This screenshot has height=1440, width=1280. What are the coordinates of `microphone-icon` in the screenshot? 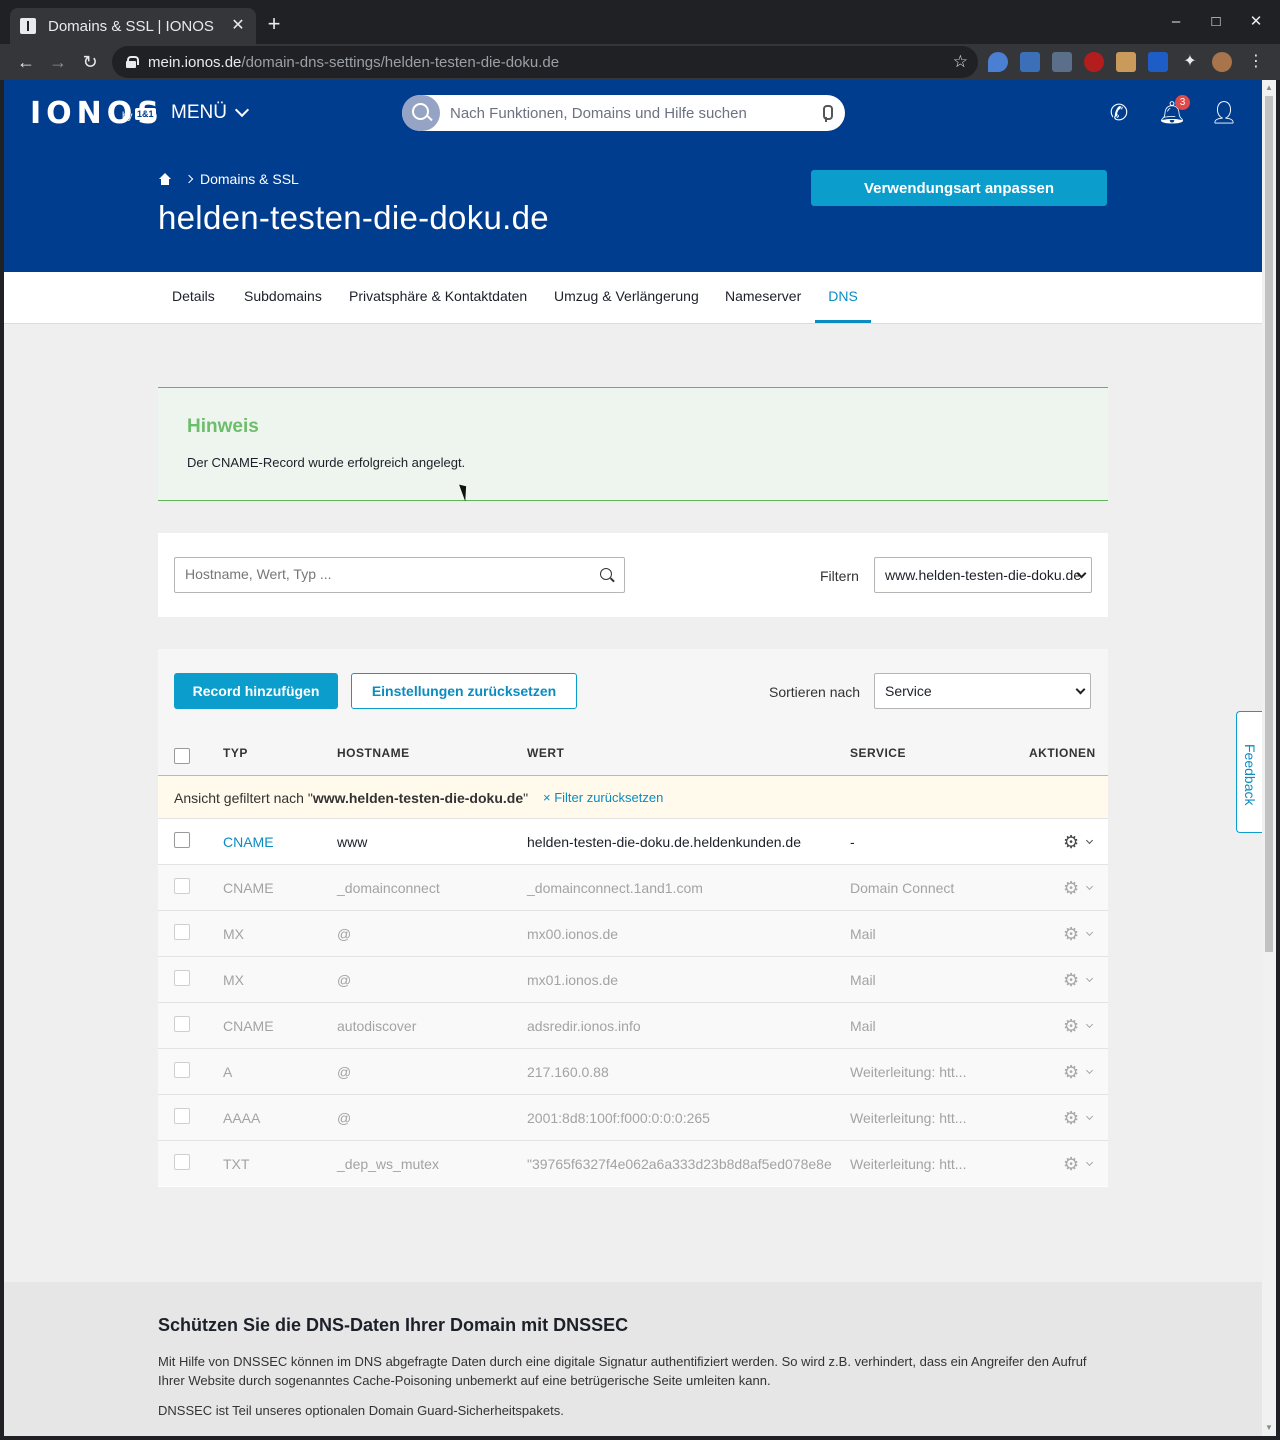 It's located at (827, 113).